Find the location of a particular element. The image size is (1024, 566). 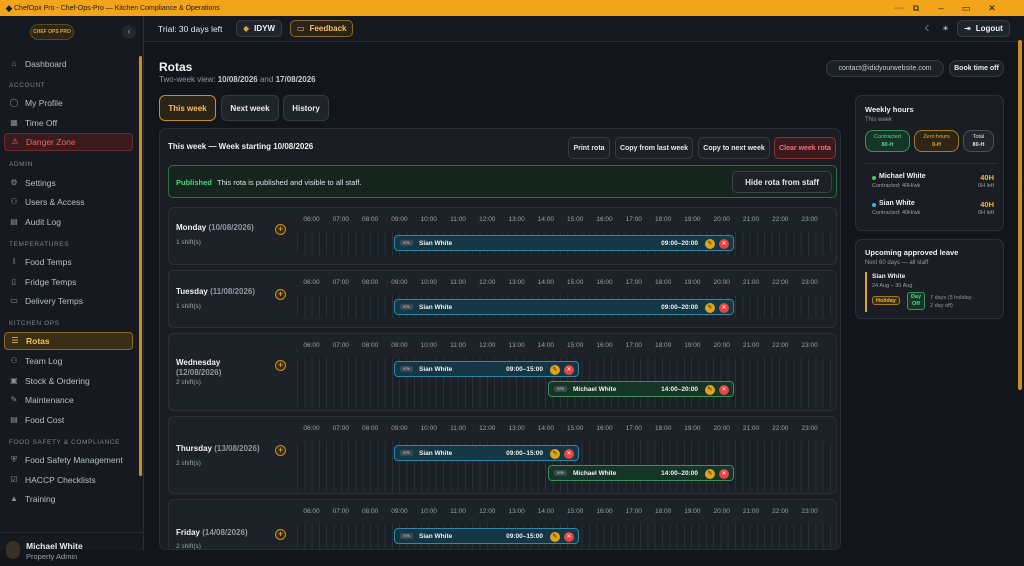

hour-label: 18:00 is located at coordinates (663, 282).